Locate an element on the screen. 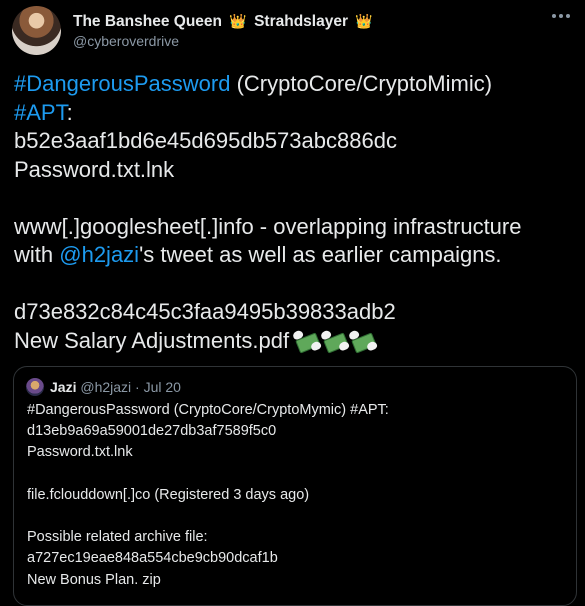 This screenshot has height=606, width=585. quoted-text-line: New Bonus Plan. zip is located at coordinates (94, 579).